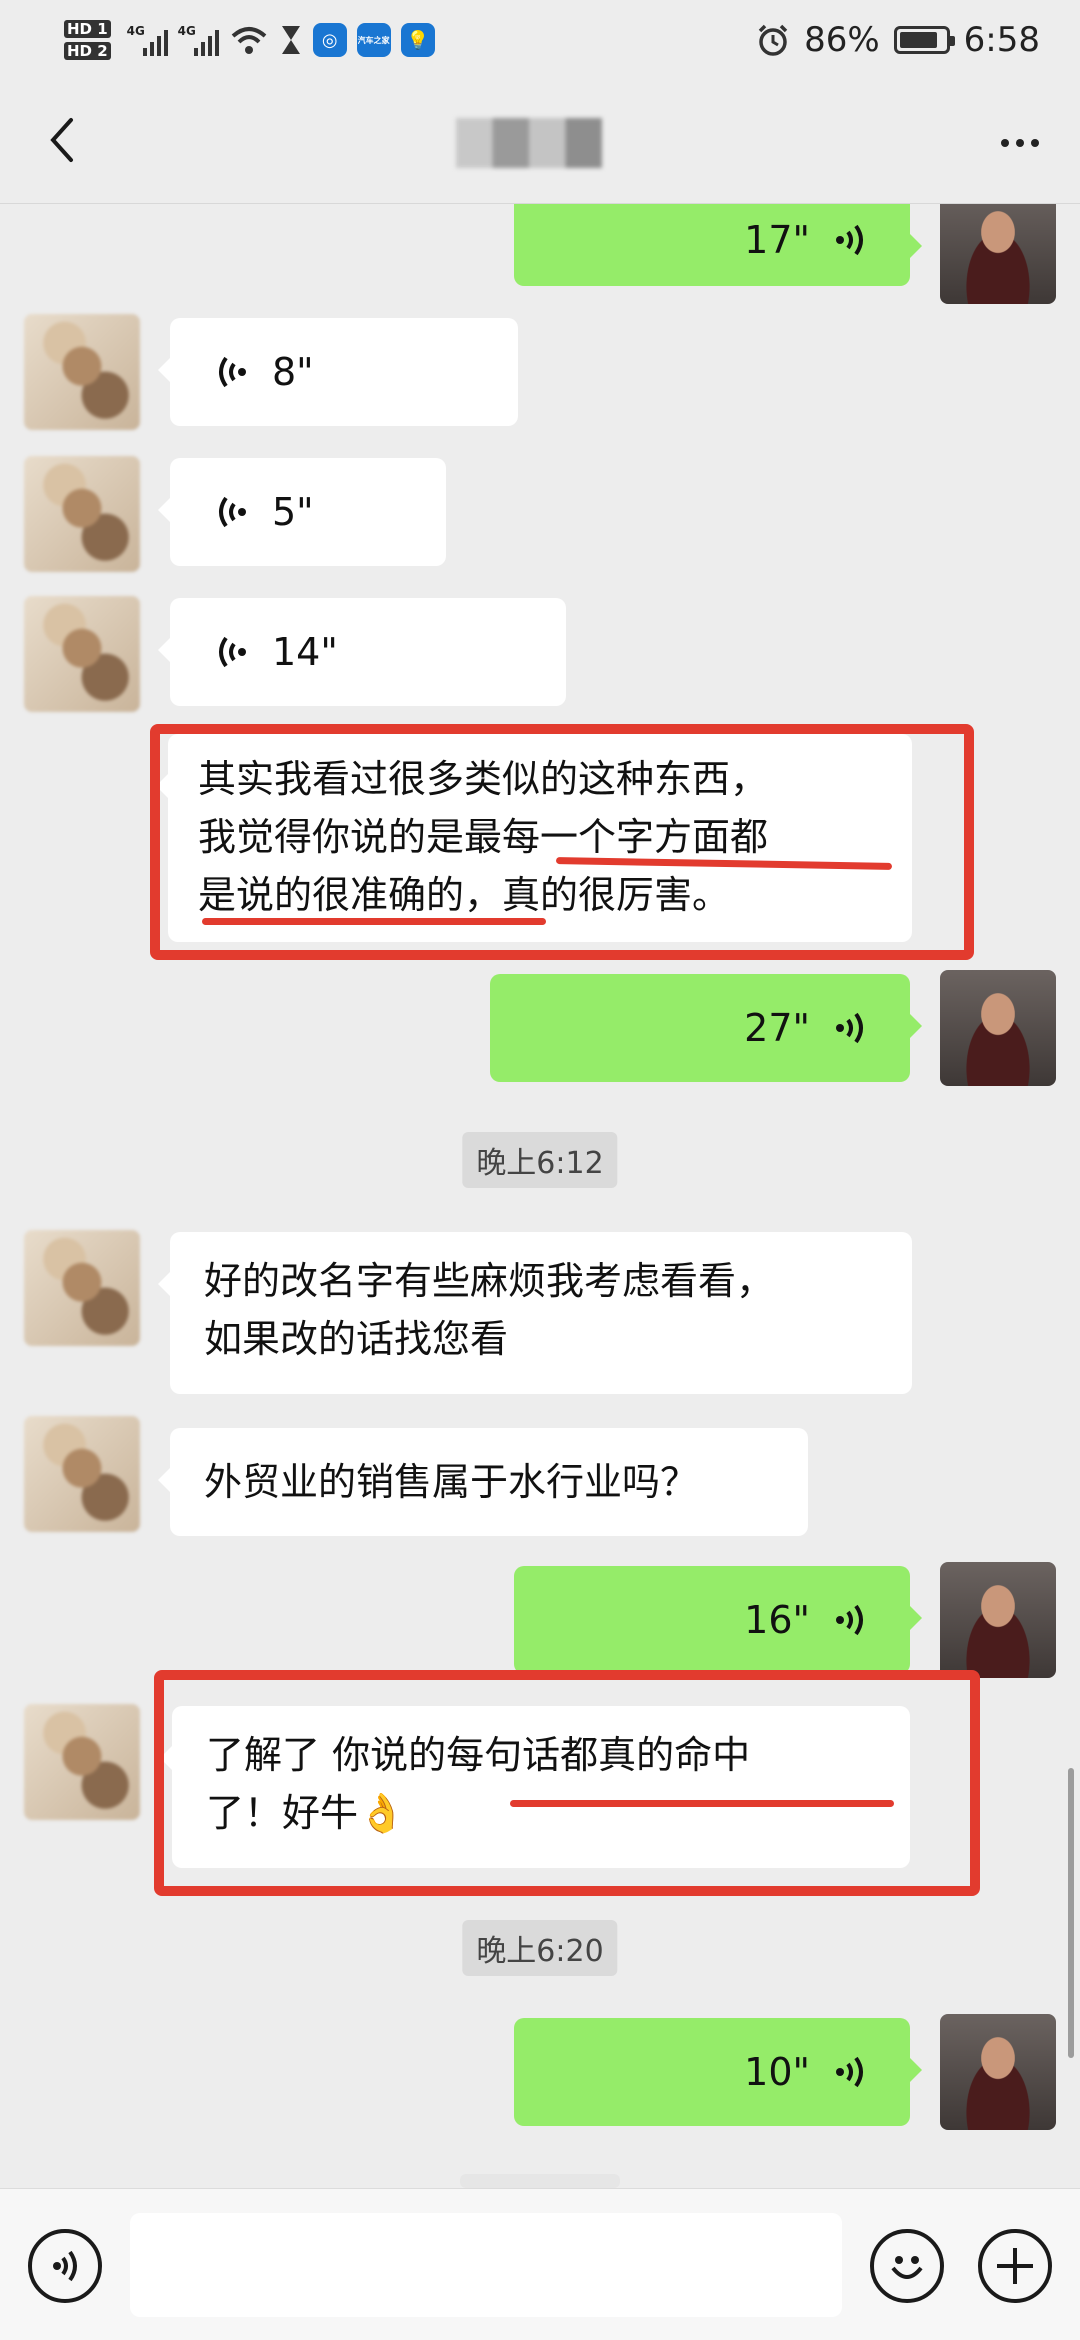  Describe the element at coordinates (540, 1948) in the screenshot. I see `timestamp: 晚上6:20` at that location.